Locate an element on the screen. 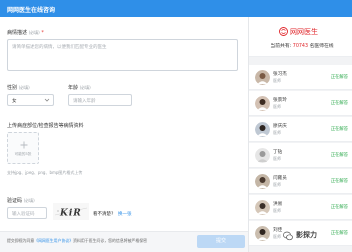  online-count-line: 当前共有: 70743 名医师在线 is located at coordinates (302, 45).